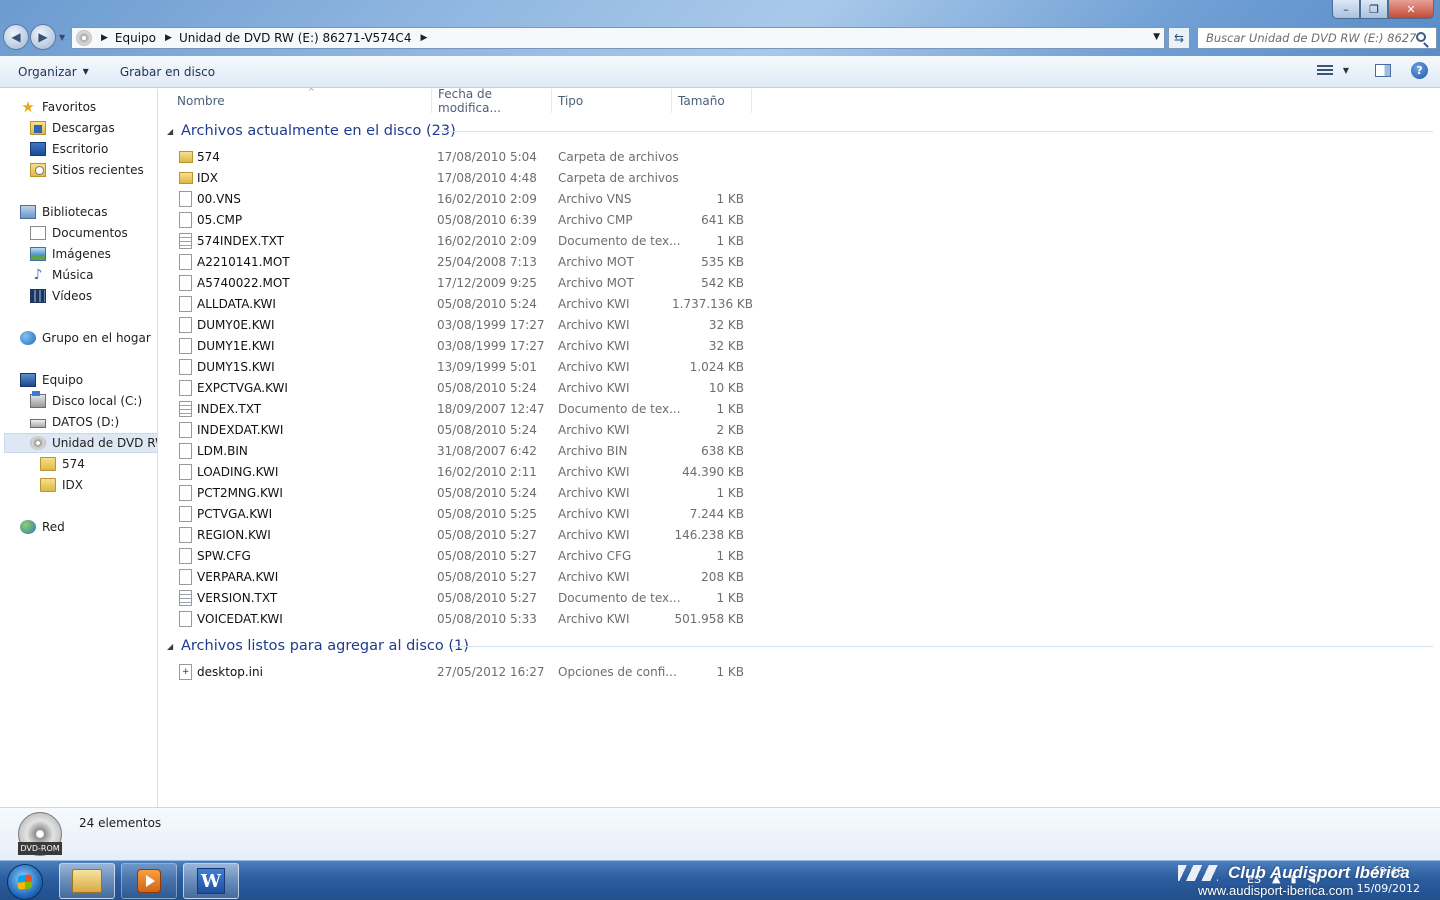  What do you see at coordinates (81, 254) in the screenshot?
I see `nav-label: Imágenes` at bounding box center [81, 254].